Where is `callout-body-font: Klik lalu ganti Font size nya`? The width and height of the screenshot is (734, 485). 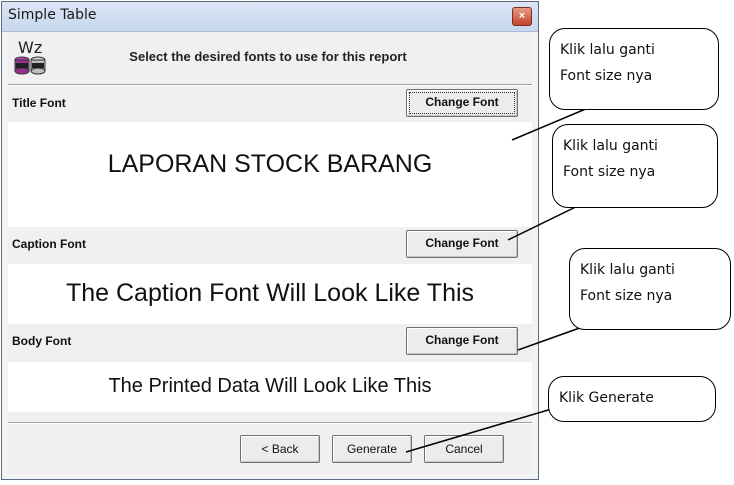
callout-body-font: Klik lalu ganti Font size nya is located at coordinates (650, 289).